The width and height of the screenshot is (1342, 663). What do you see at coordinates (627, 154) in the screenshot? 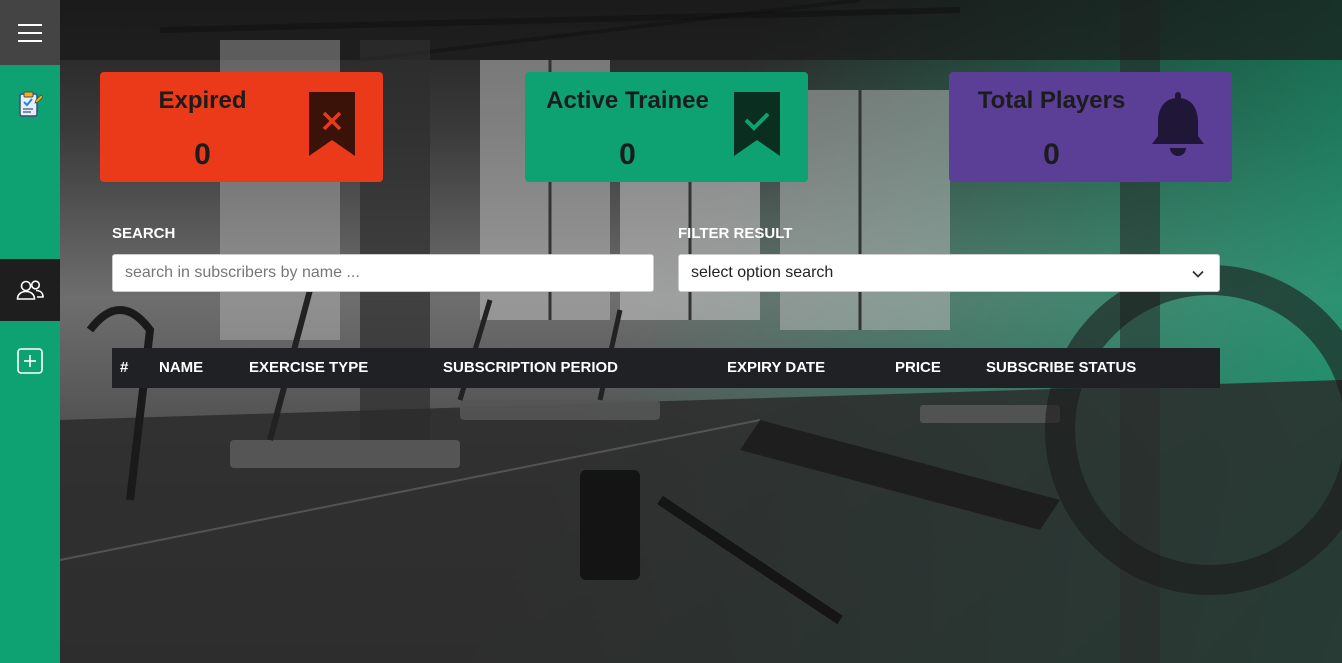
I see `active-trainee-count: 0` at bounding box center [627, 154].